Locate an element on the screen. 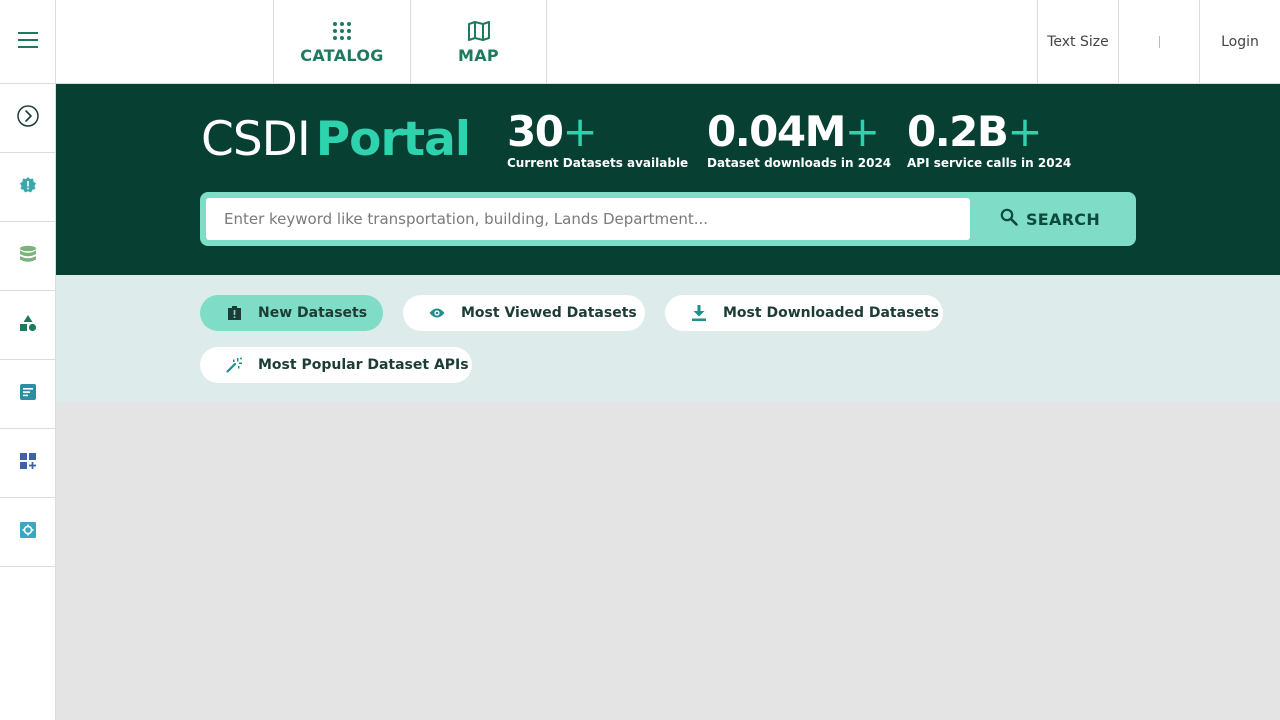 This screenshot has height=720, width=1280. document-lines-icon is located at coordinates (28, 394).